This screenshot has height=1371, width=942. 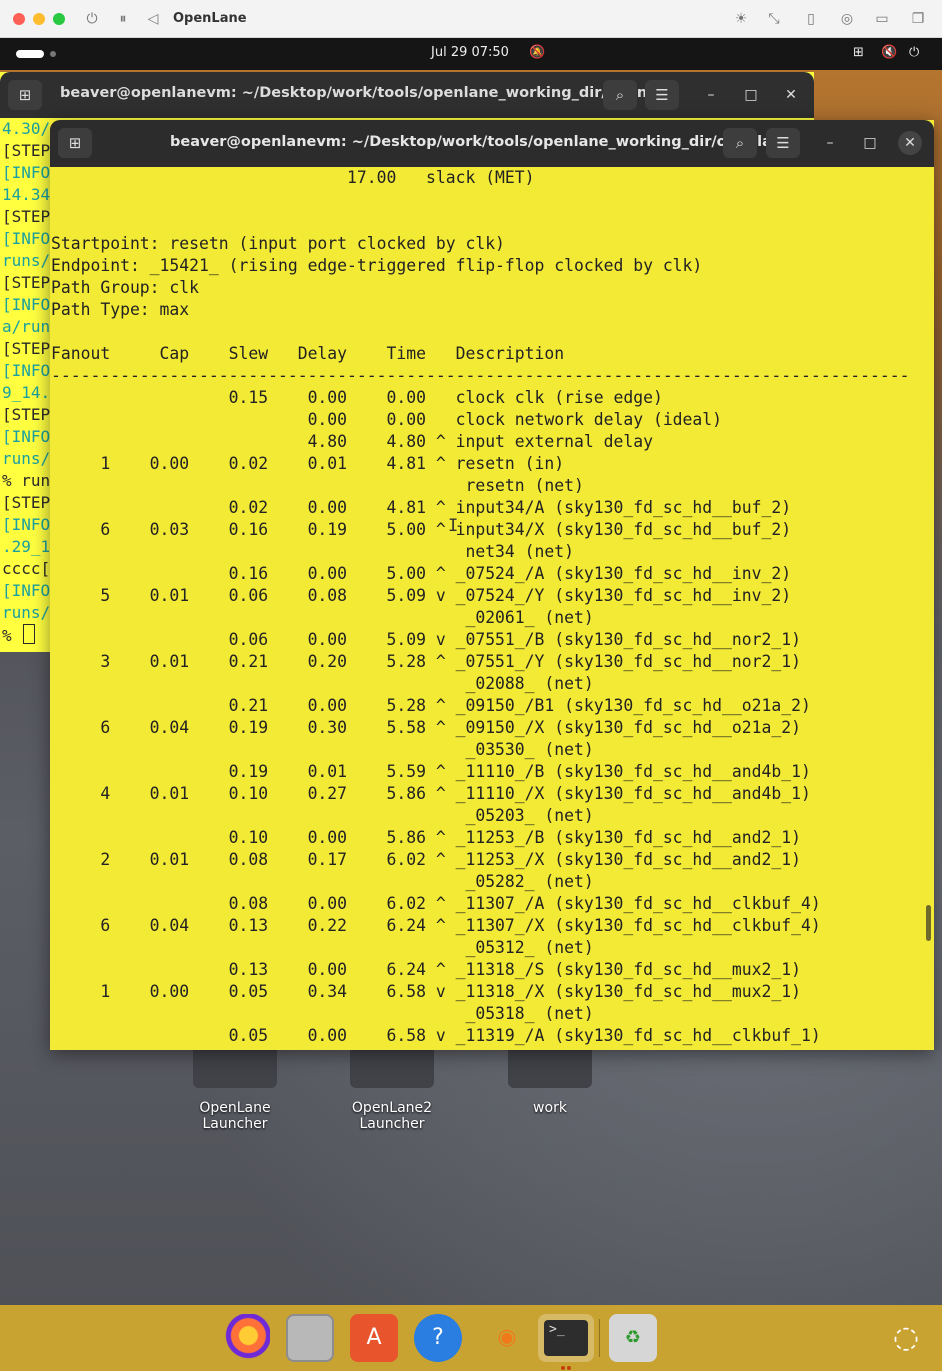 I want to click on terminal-line: 0.15 0.00 0.00 clock clk (rise edge), so click(x=357, y=397).